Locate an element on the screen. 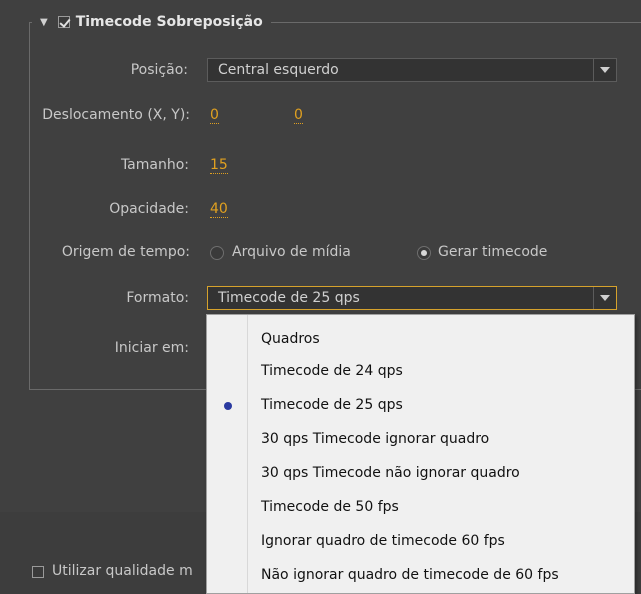 Image resolution: width=641 pixels, height=594 pixels. posicao-dropdown: Central esquerdo is located at coordinates (412, 70).